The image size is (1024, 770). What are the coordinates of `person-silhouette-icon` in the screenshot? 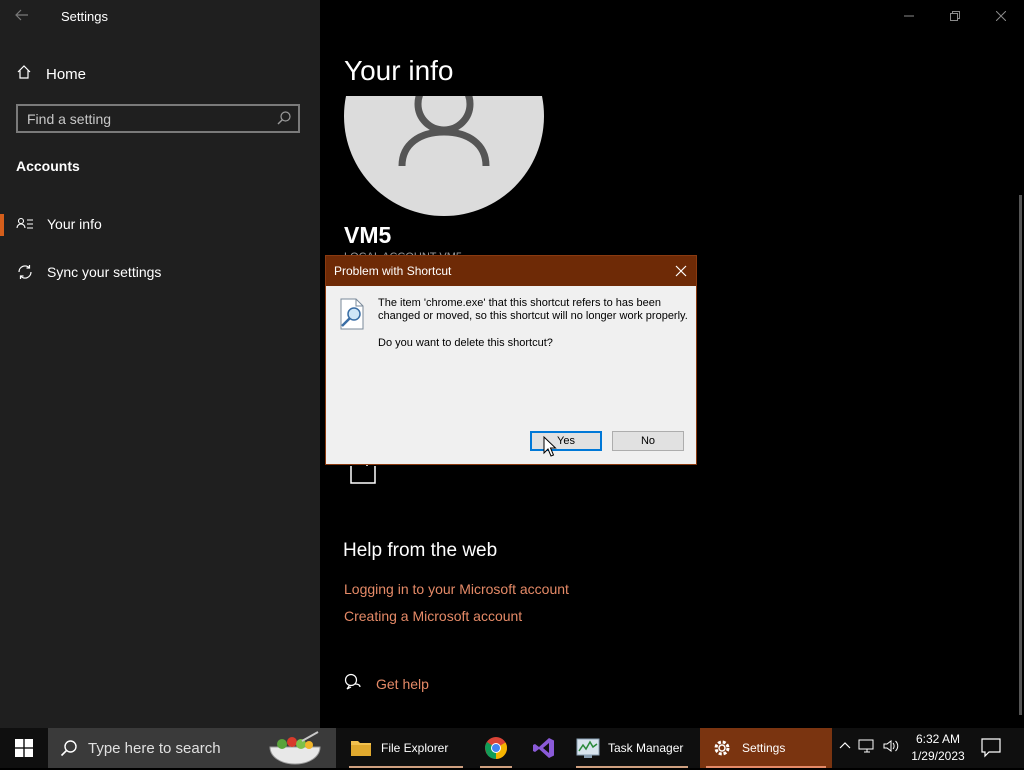 It's located at (444, 131).